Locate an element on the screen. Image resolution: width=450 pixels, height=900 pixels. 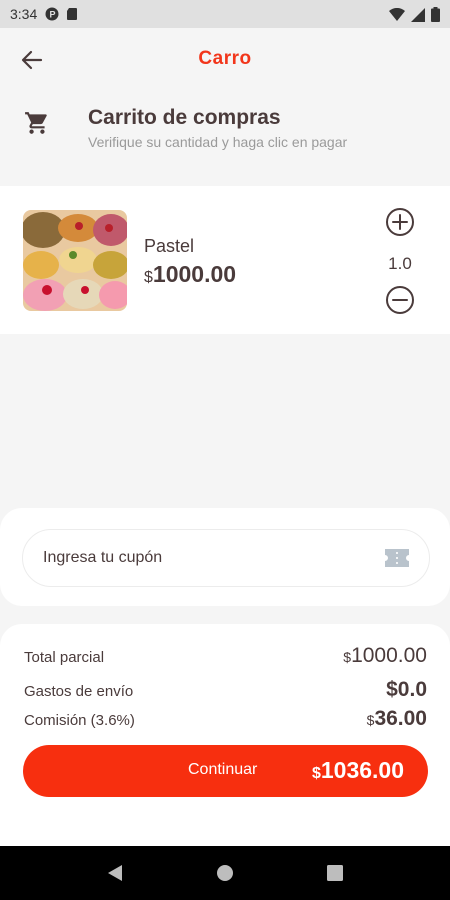
battery-icon is located at coordinates (435, 14).